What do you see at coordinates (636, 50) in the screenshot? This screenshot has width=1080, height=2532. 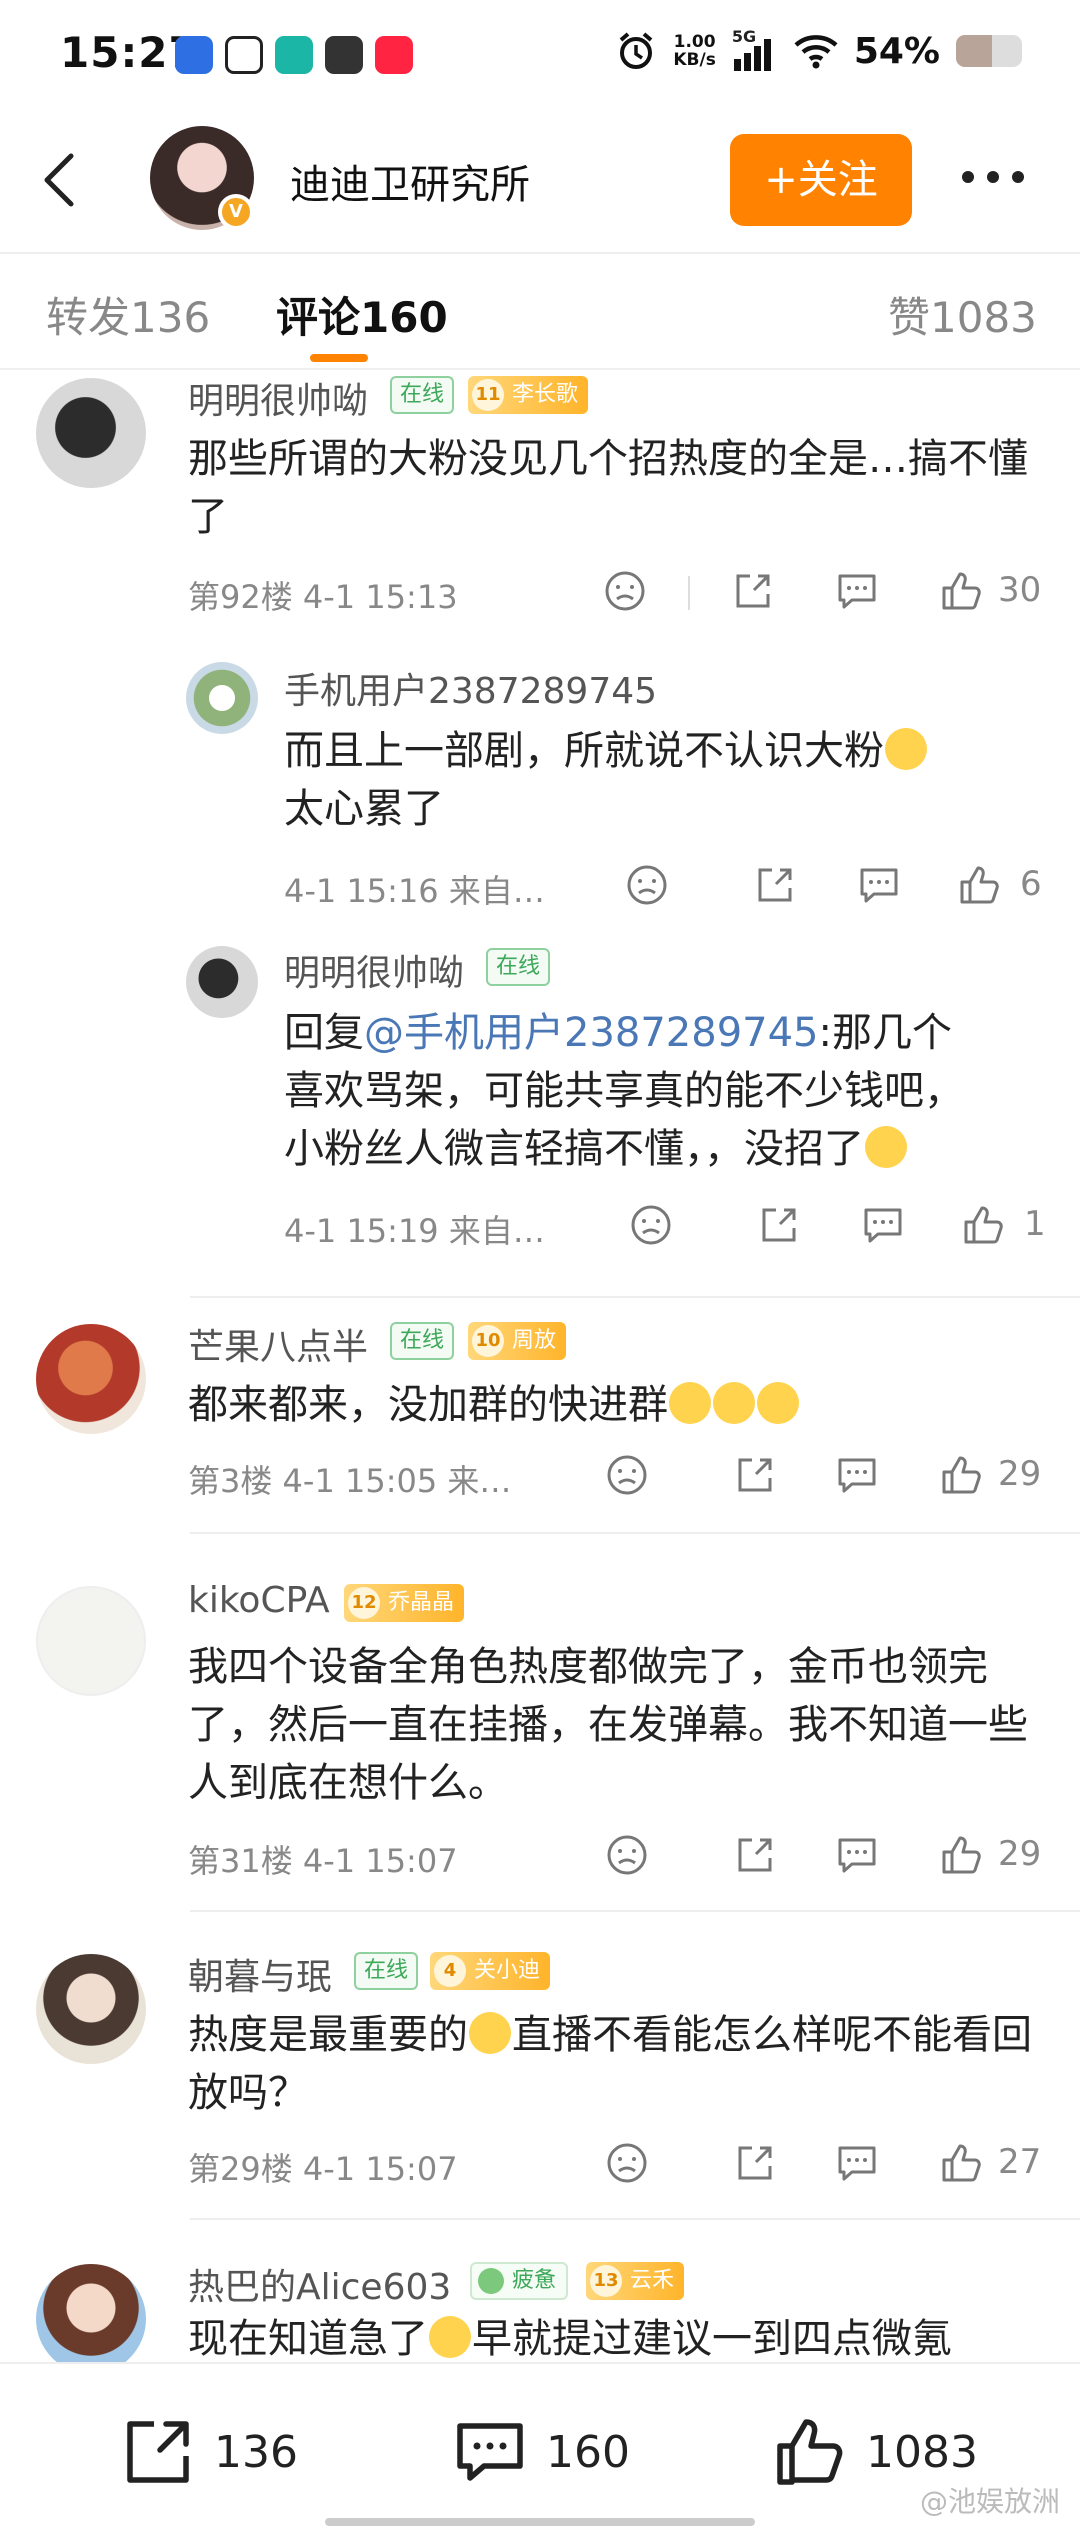 I see `alarm-icon` at bounding box center [636, 50].